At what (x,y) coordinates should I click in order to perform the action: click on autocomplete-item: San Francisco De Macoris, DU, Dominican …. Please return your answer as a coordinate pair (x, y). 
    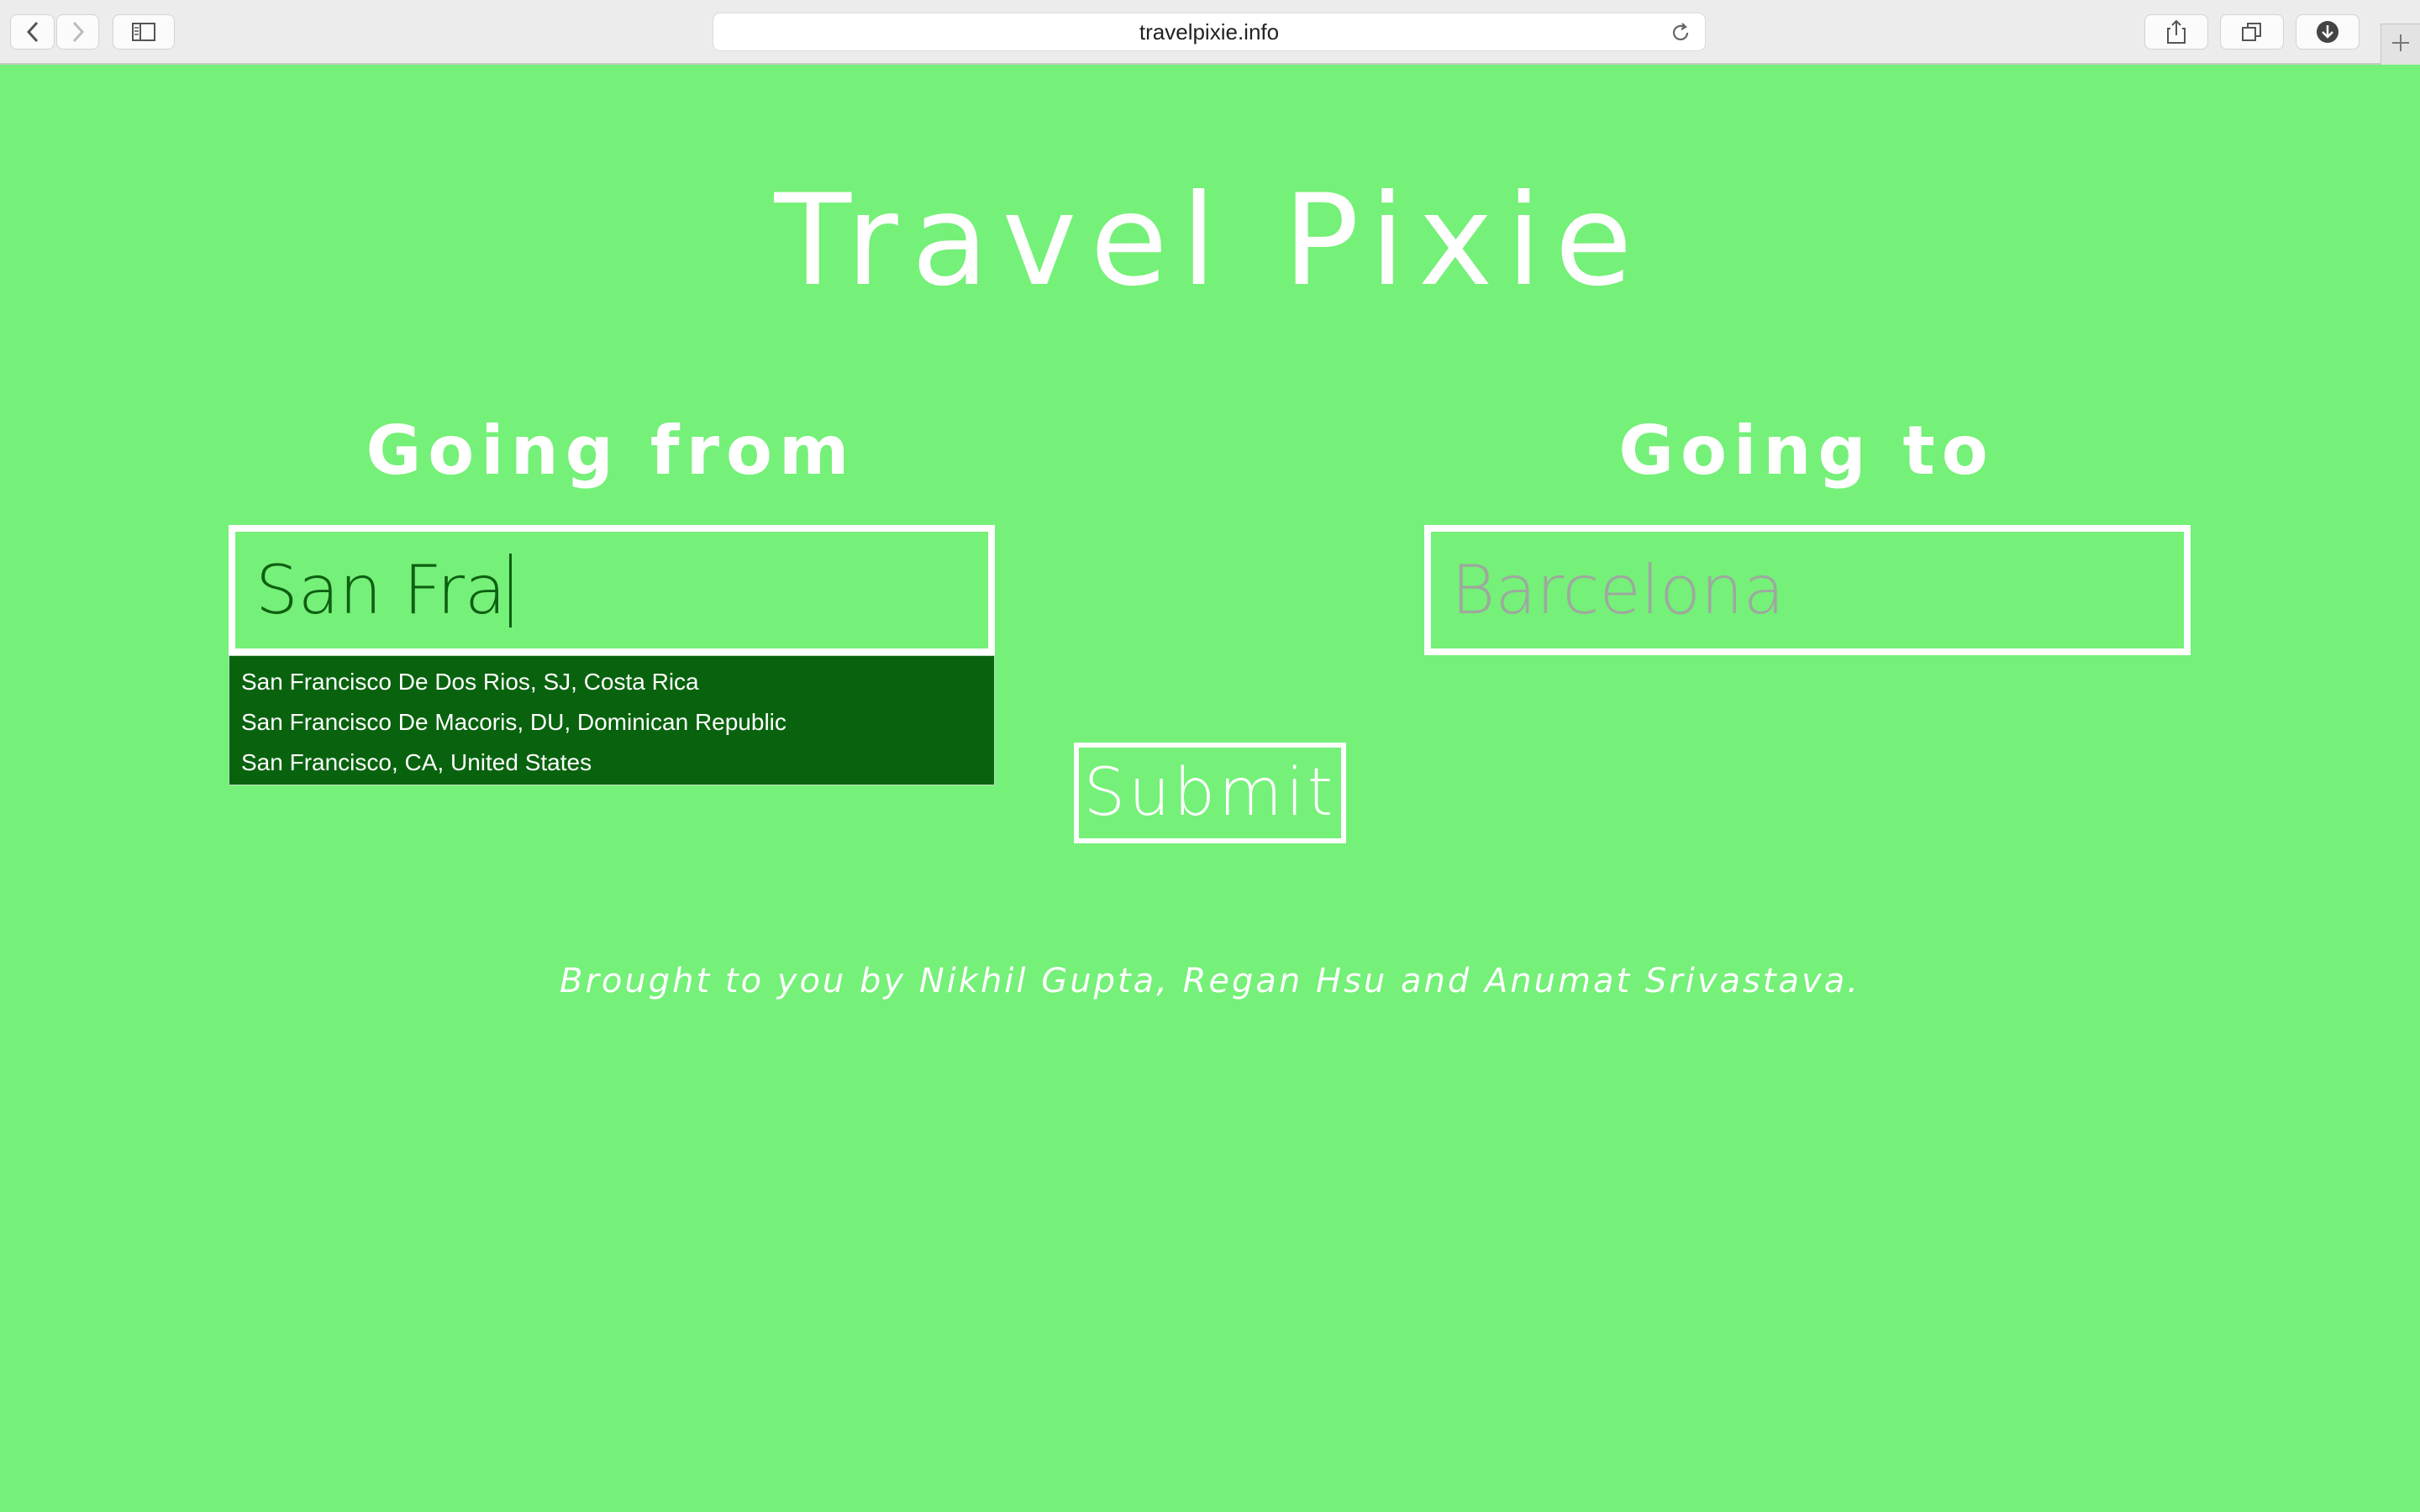
    Looking at the image, I should click on (612, 728).